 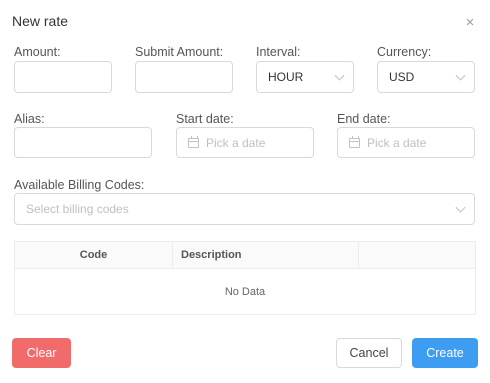 What do you see at coordinates (40, 21) in the screenshot?
I see `dialog-title: New rate` at bounding box center [40, 21].